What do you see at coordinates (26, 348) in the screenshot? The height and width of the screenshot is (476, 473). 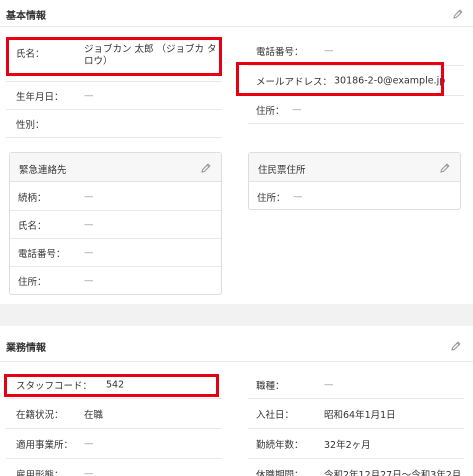 I see `work-info-title: 業務情報` at bounding box center [26, 348].